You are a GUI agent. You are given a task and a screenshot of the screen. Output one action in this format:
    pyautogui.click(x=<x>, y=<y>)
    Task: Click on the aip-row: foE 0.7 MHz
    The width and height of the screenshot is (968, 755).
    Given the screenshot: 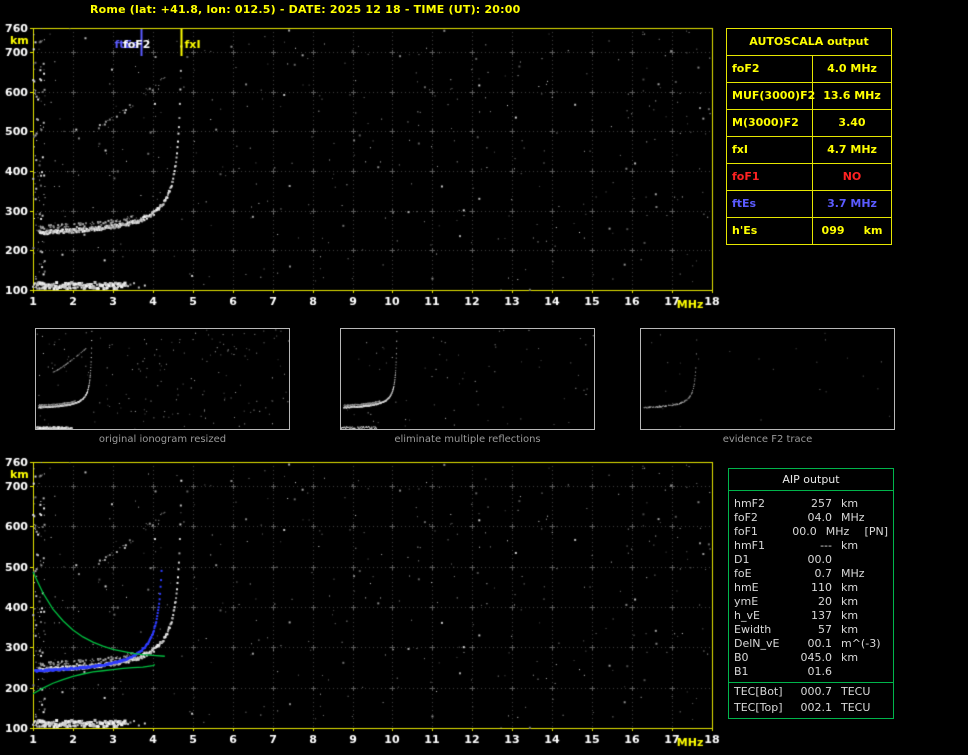 What is the action you would take?
    pyautogui.click(x=811, y=574)
    